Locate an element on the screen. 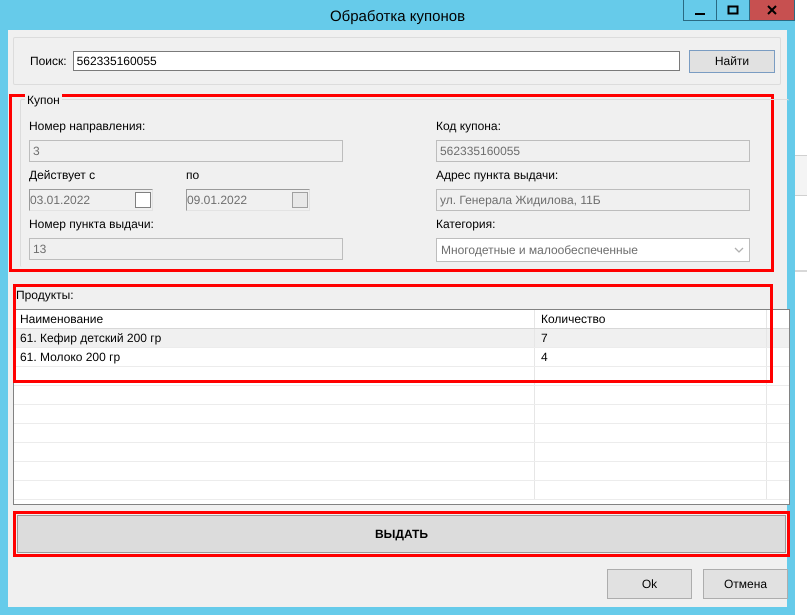 The height and width of the screenshot is (615, 807). table-row: 61. Кефир детский 200 гр 7 is located at coordinates (401, 338).